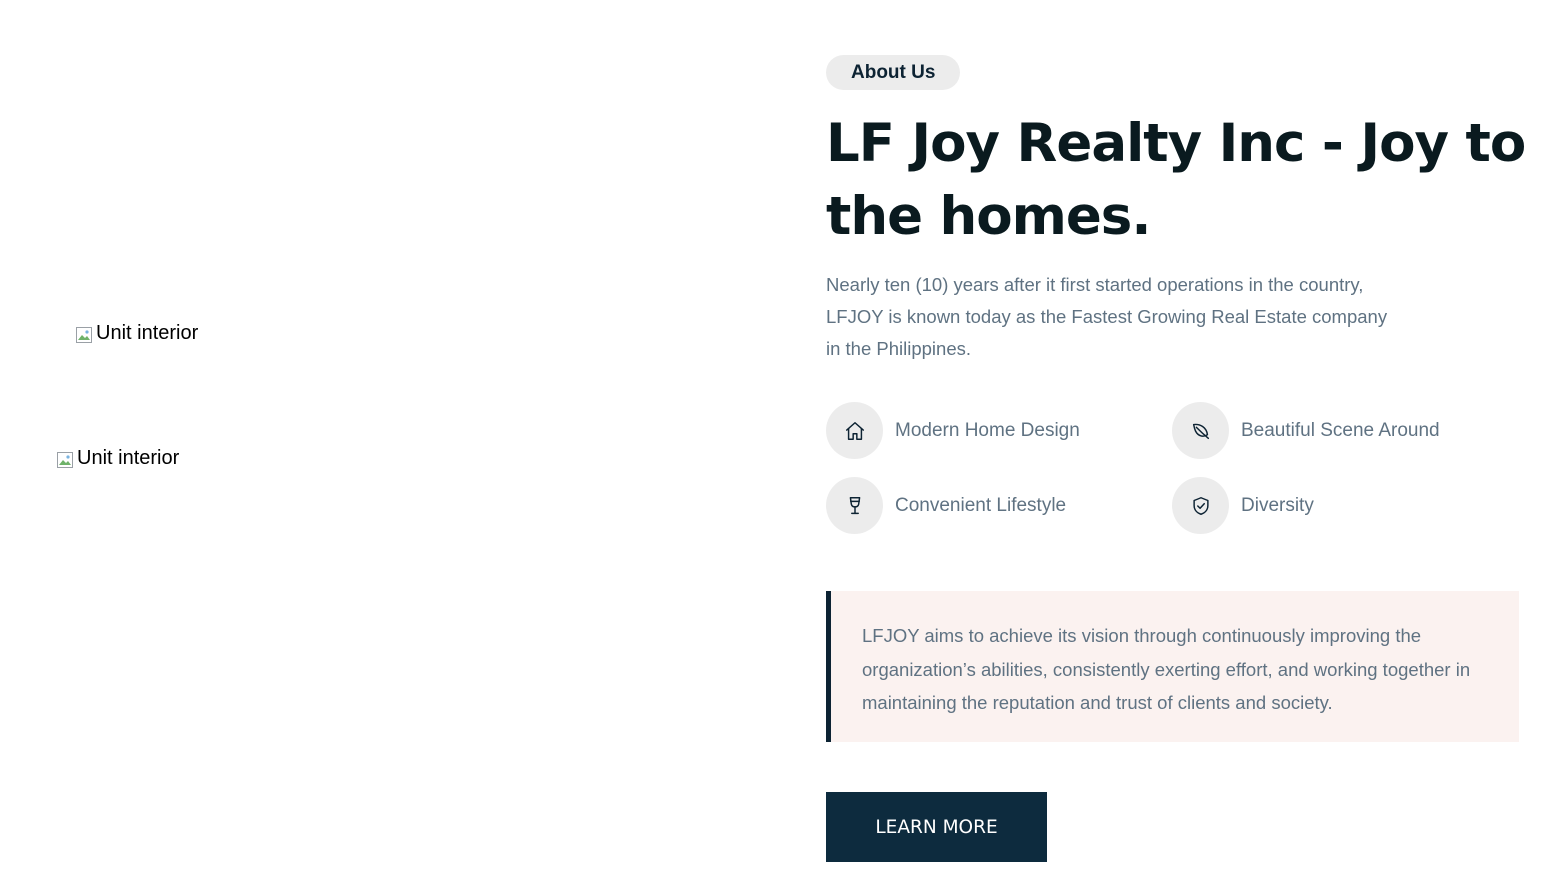 This screenshot has height=892, width=1556. Describe the element at coordinates (854, 430) in the screenshot. I see `home-icon` at that location.